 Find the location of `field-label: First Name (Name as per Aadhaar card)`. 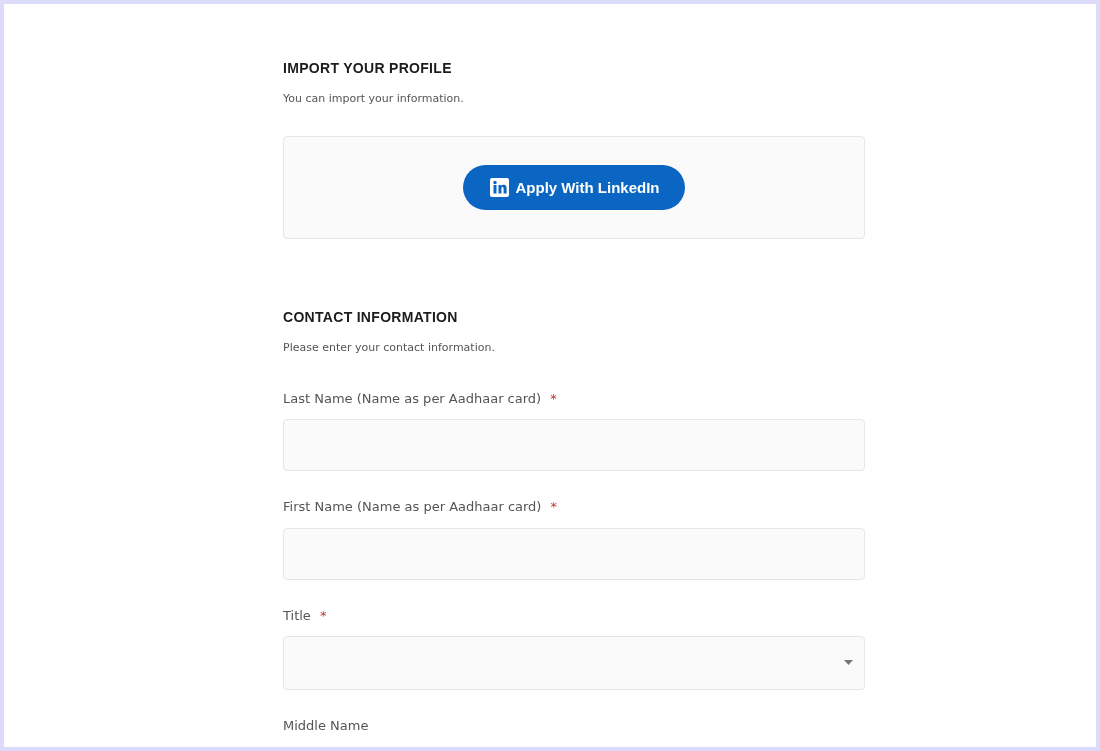

field-label: First Name (Name as per Aadhaar card) is located at coordinates (412, 507).